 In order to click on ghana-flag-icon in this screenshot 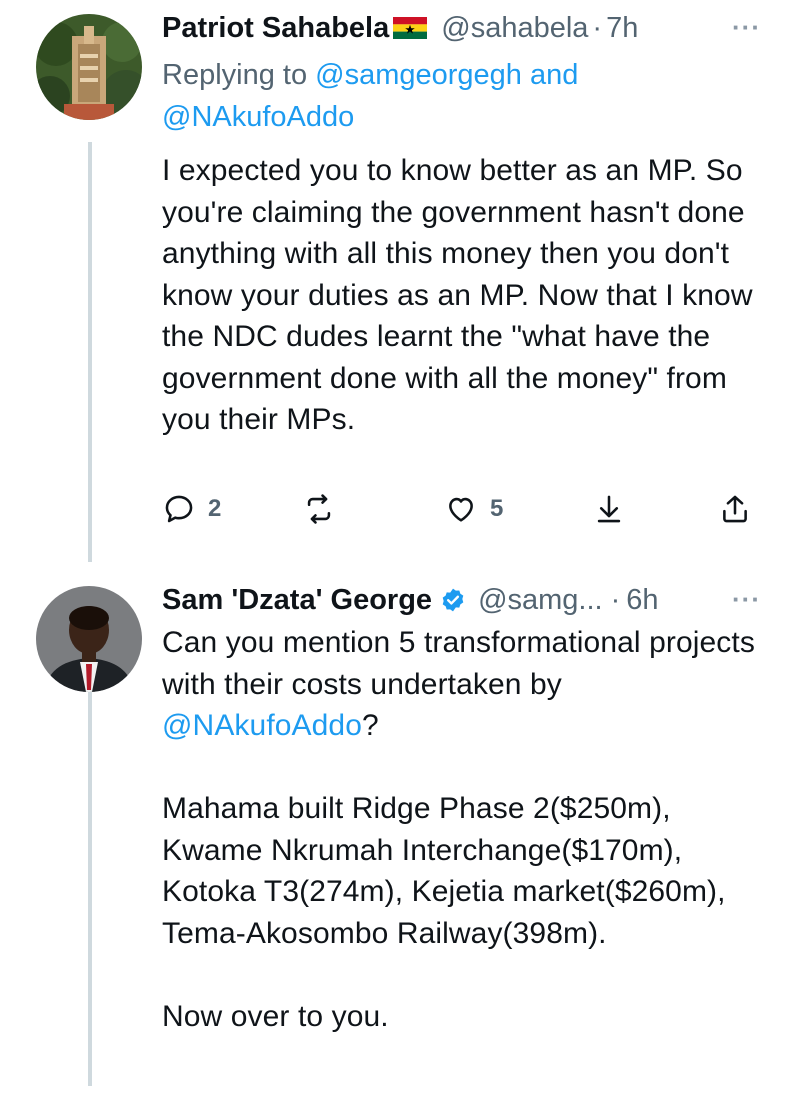, I will do `click(410, 28)`.